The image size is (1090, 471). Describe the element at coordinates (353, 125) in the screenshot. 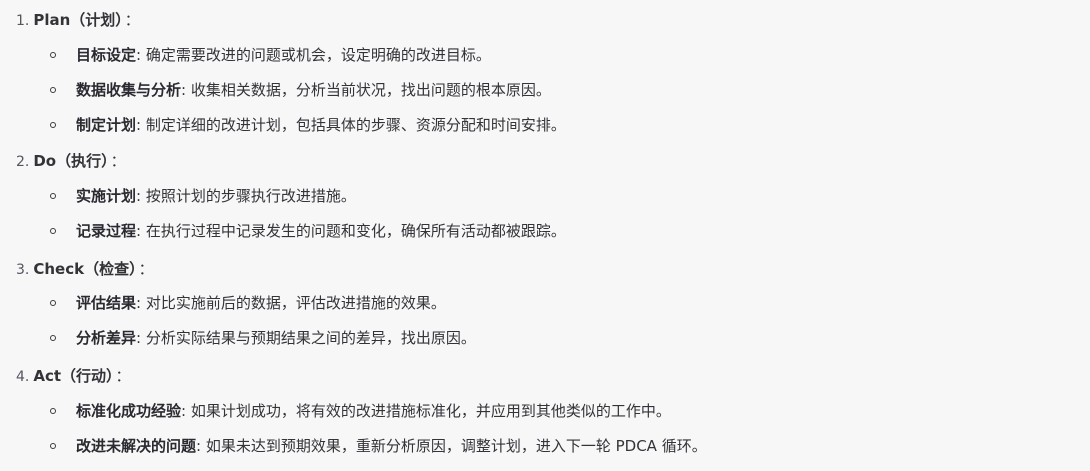

I see `item-description: 制定详细的改进计划，包括具体的步骤、资源分配和时间安排。` at that location.